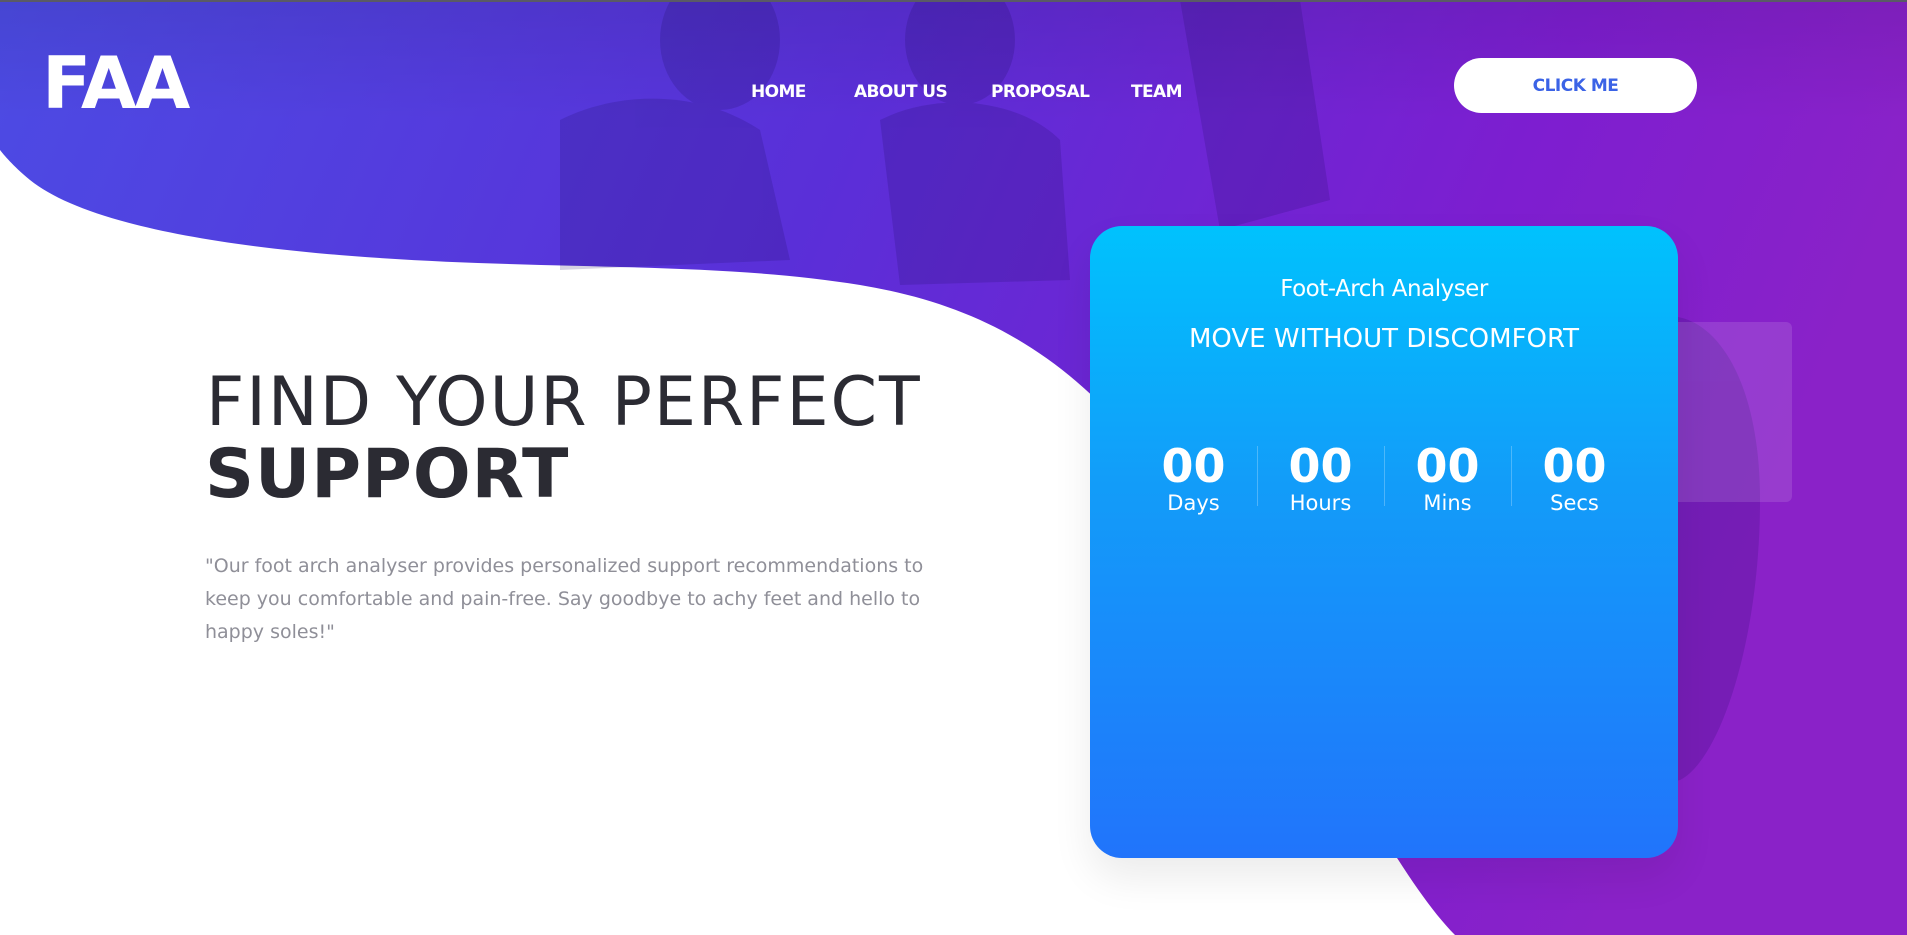 The width and height of the screenshot is (1907, 935). Describe the element at coordinates (1384, 339) in the screenshot. I see `card-subtitle: MOVE WITHOUT DISCOMFORT` at that location.